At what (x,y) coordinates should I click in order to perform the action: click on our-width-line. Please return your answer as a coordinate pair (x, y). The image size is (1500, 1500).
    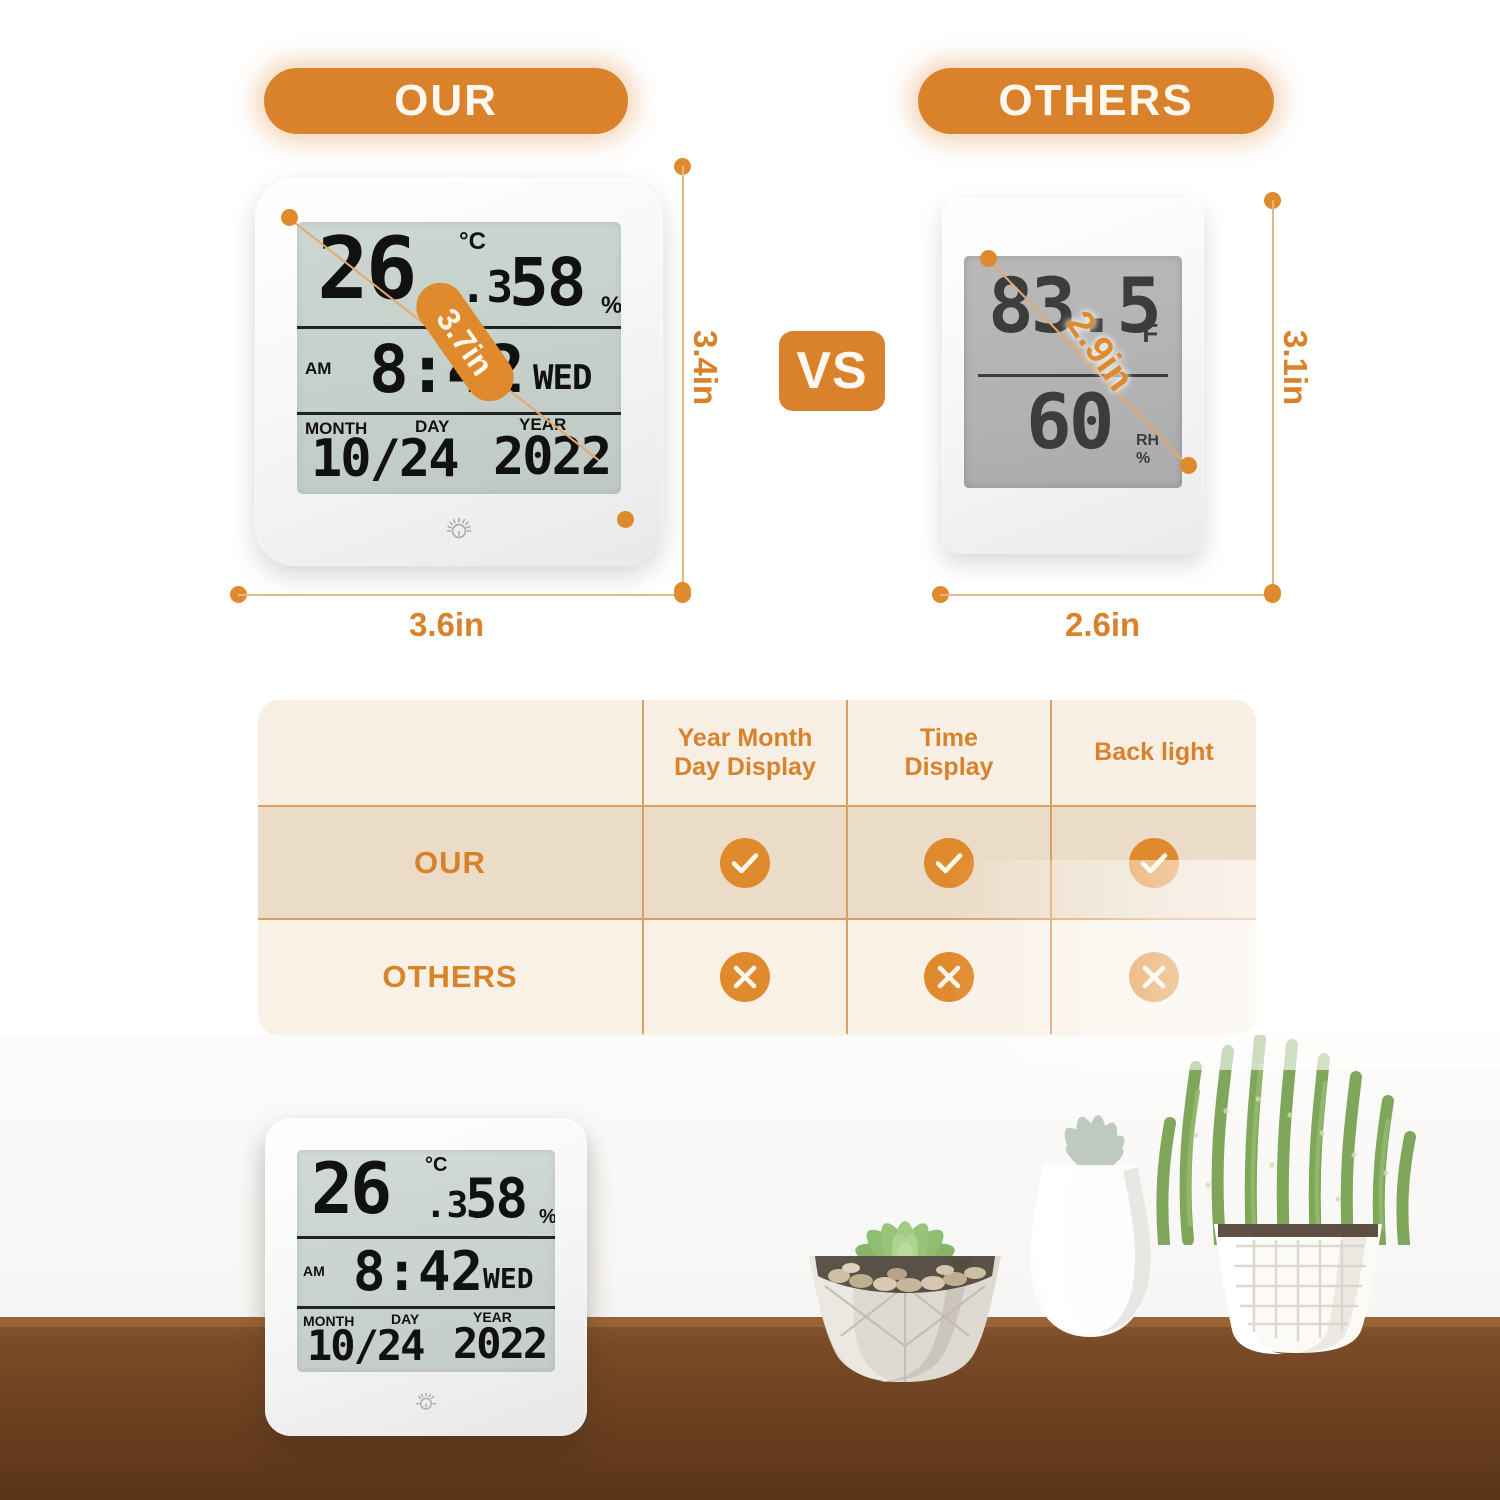
    Looking at the image, I should click on (460, 595).